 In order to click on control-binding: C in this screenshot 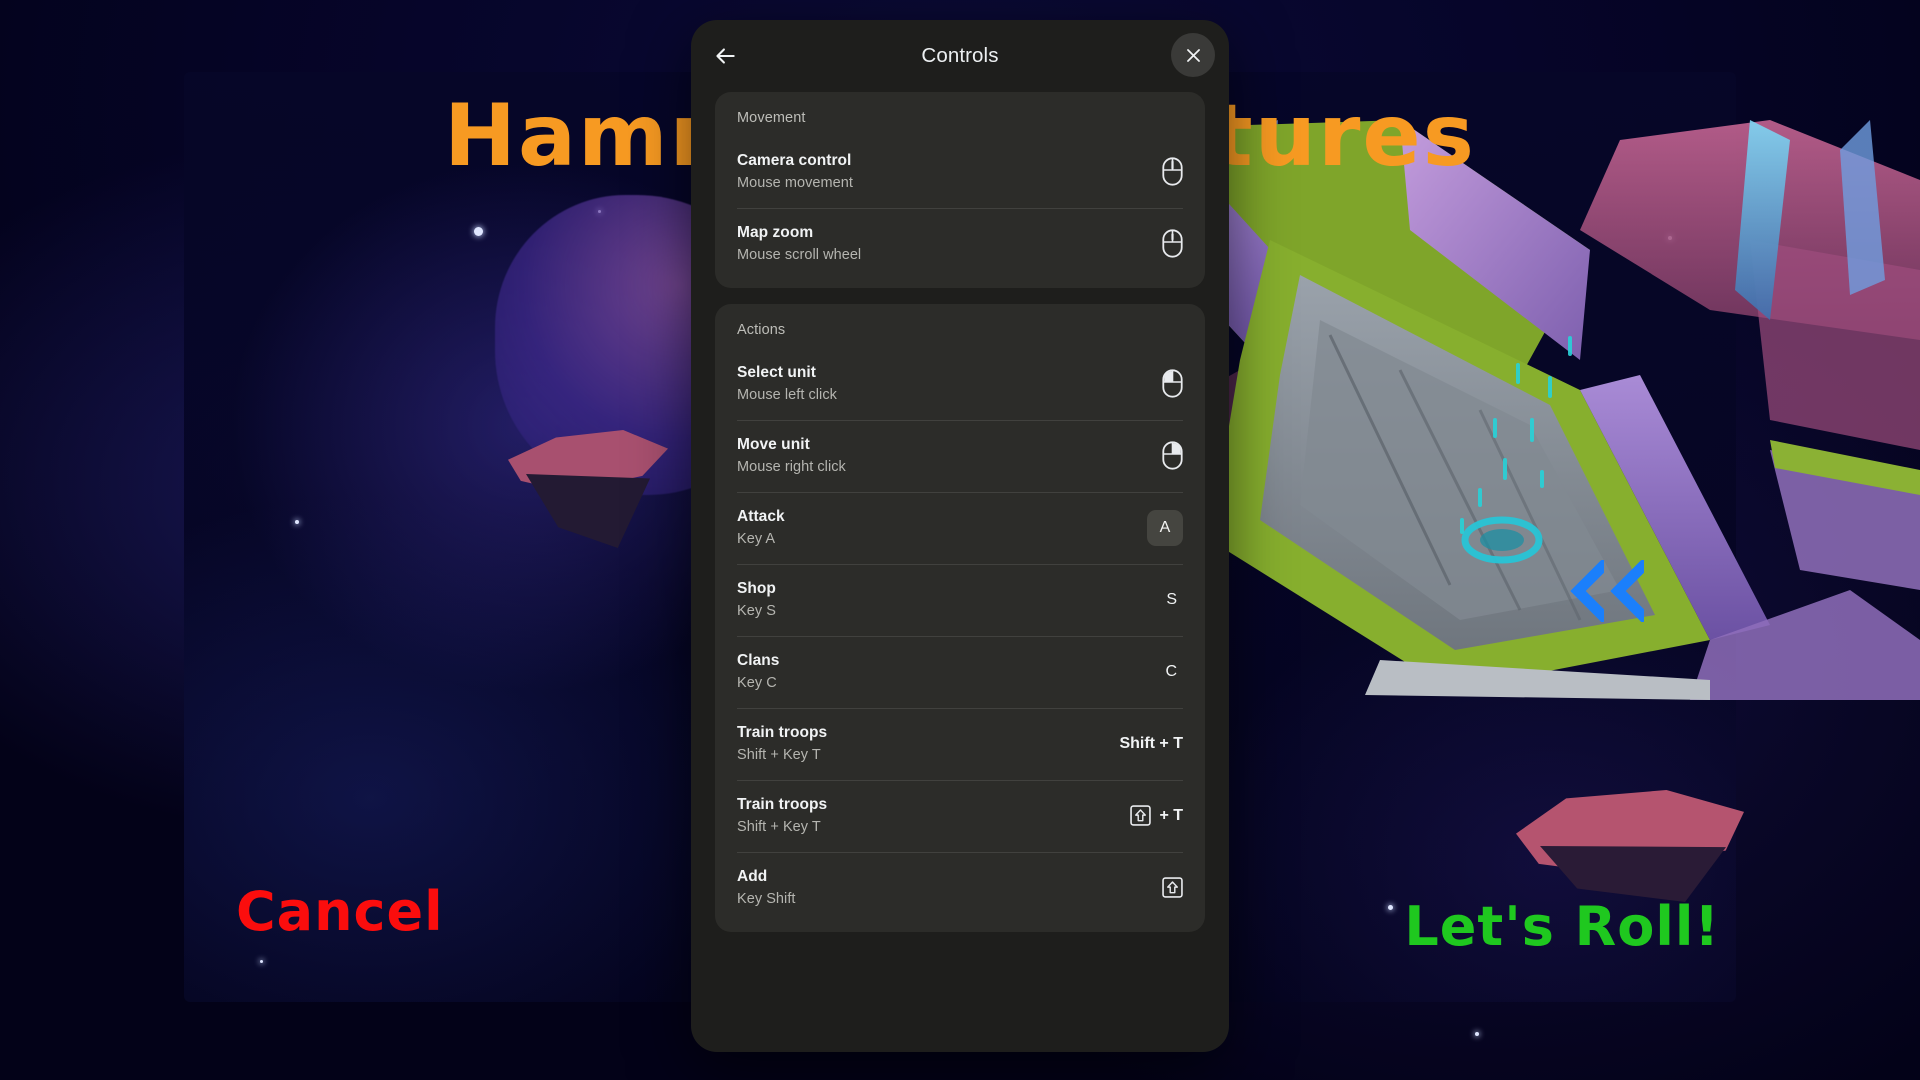, I will do `click(1174, 672)`.